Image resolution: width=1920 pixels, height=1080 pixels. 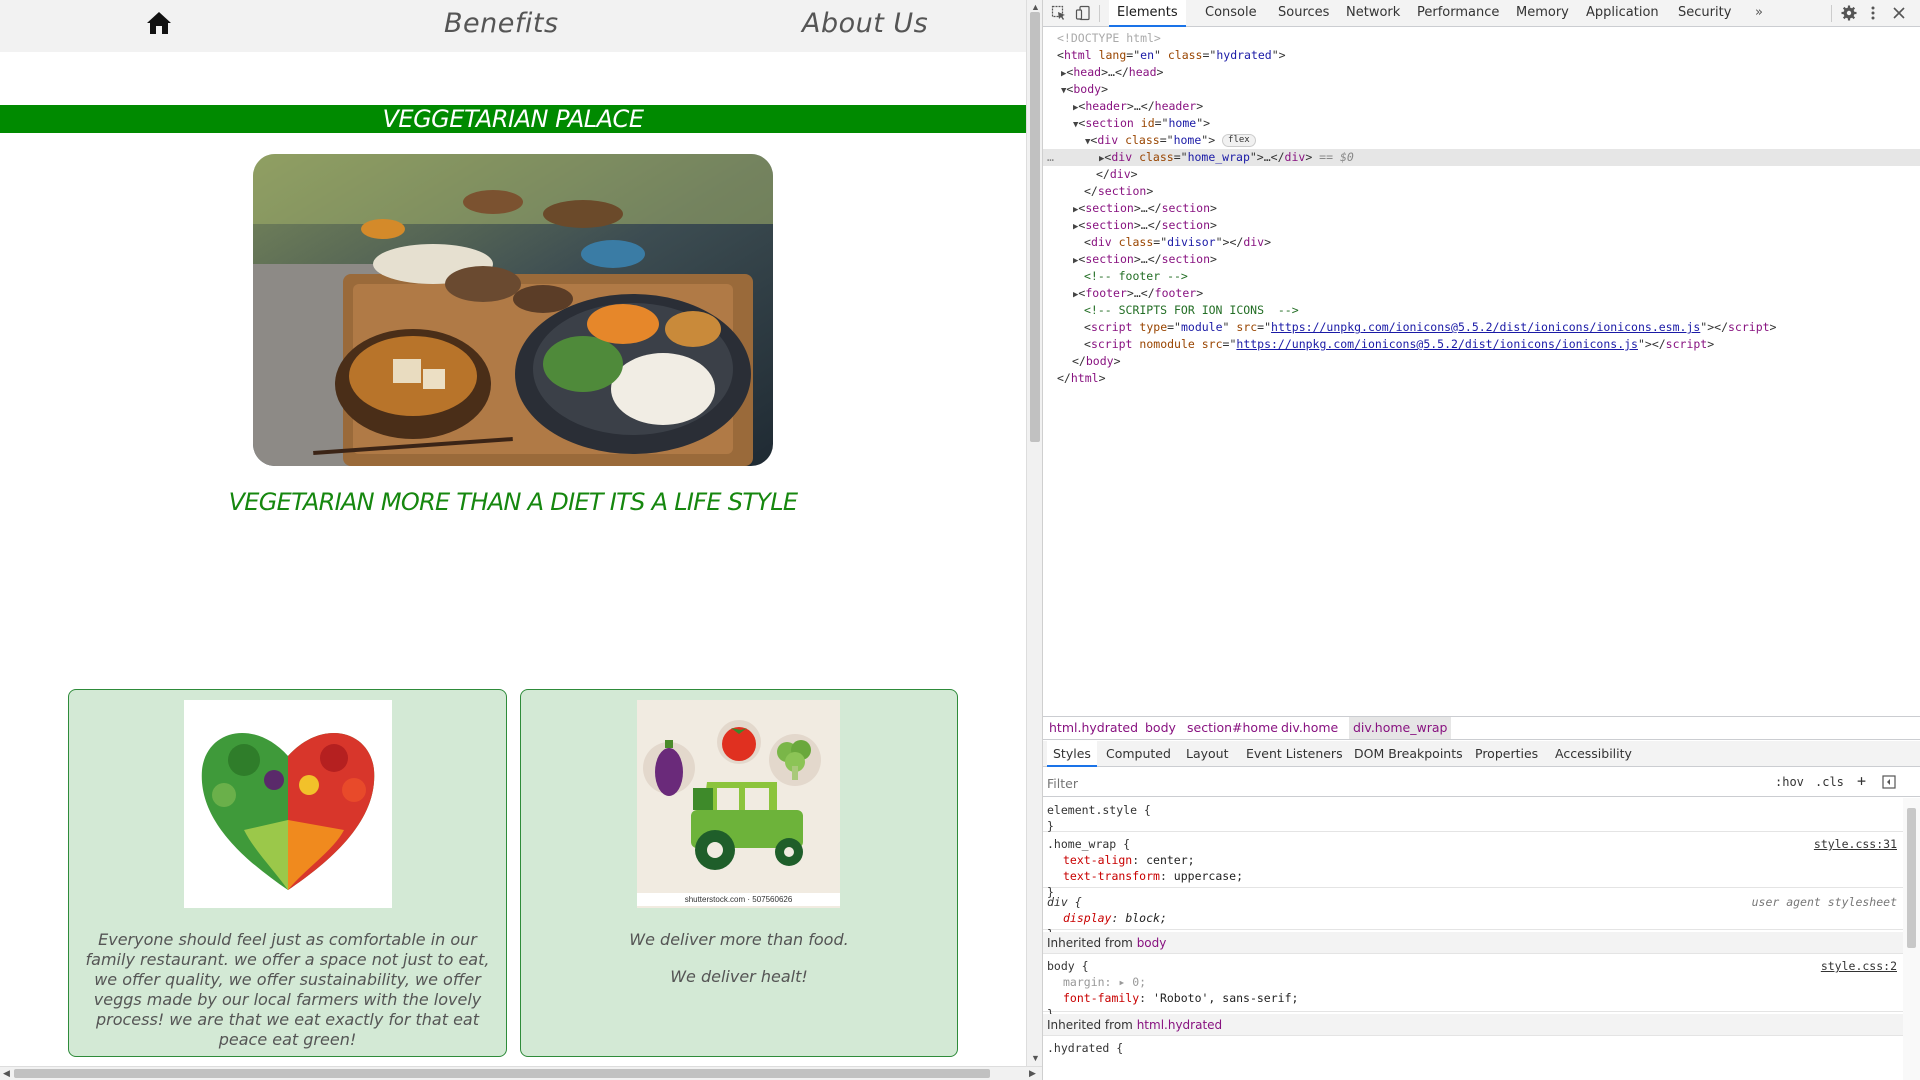 What do you see at coordinates (1889, 782) in the screenshot?
I see `toggle-computed-sidebar-icon` at bounding box center [1889, 782].